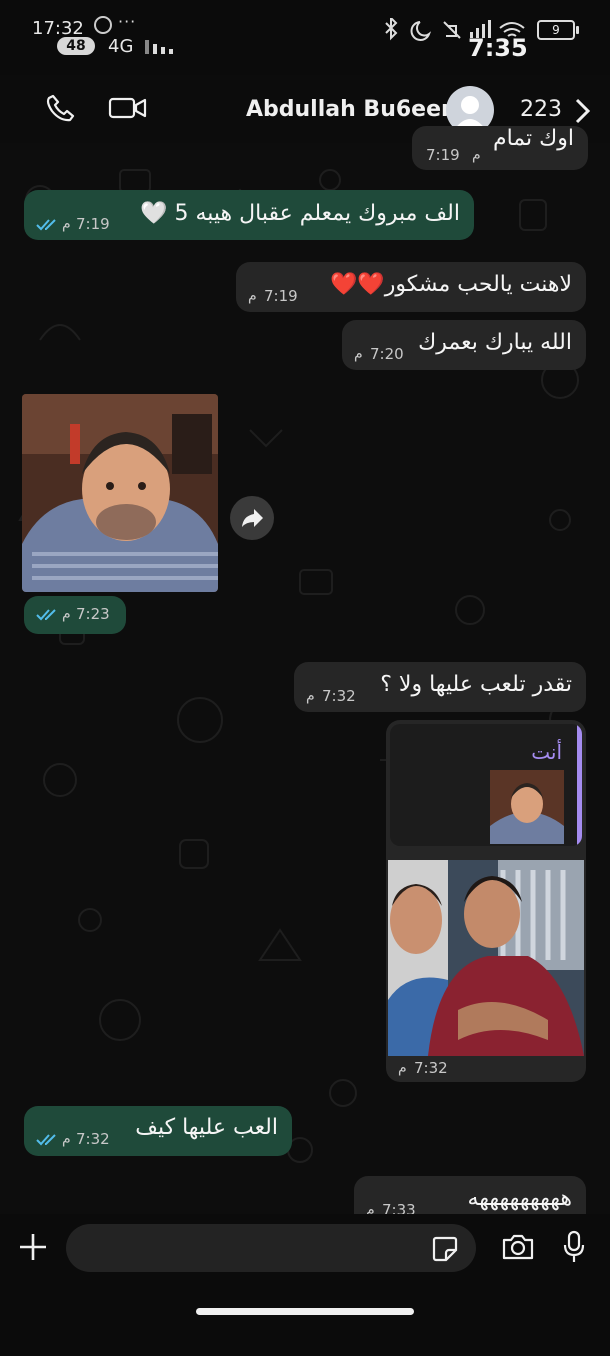  Describe the element at coordinates (93, 614) in the screenshot. I see `message-time: 7:23` at that location.